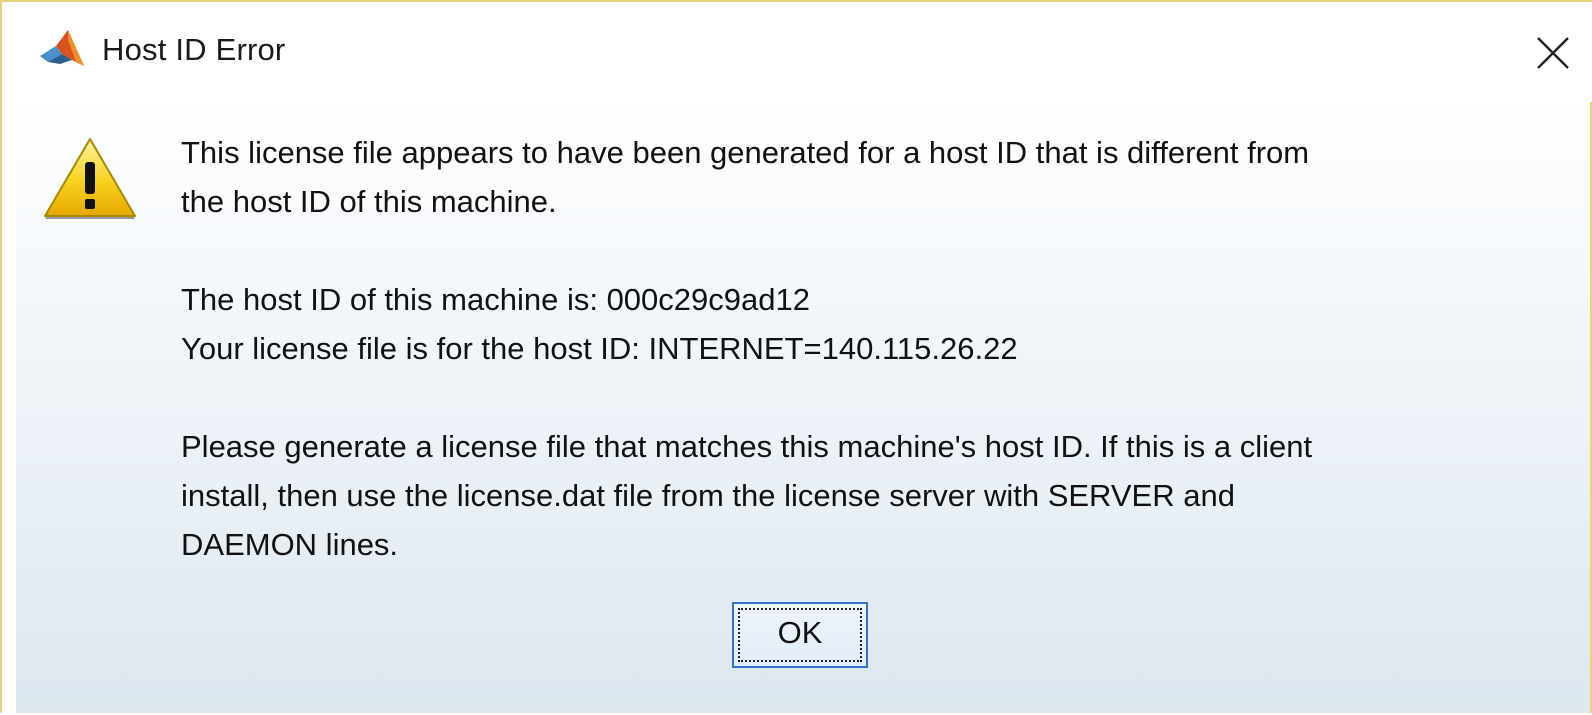 This screenshot has width=1592, height=715. I want to click on ok-button-label: OK, so click(800, 632).